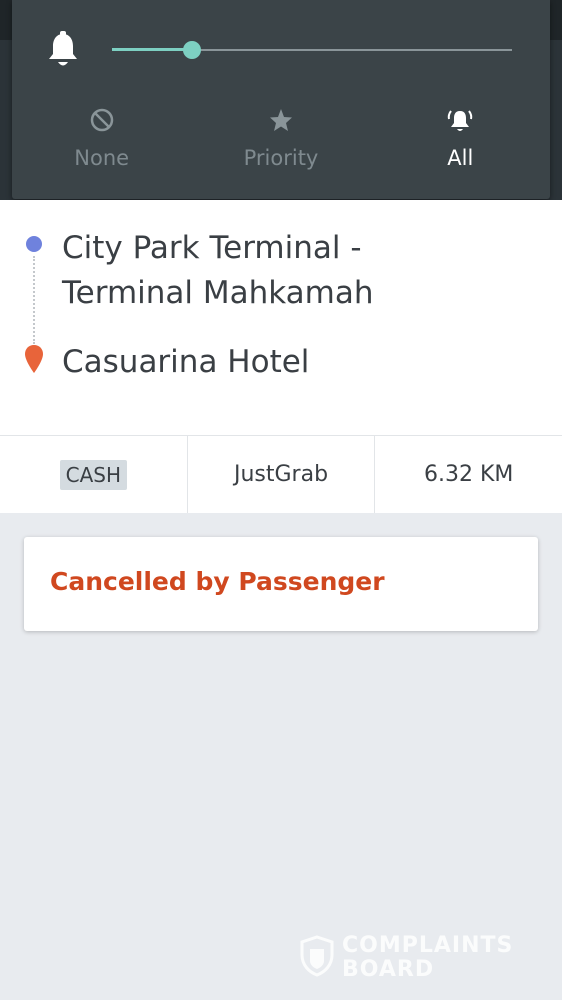 The image size is (562, 1000). I want to click on volume-slider-fill, so click(152, 49).